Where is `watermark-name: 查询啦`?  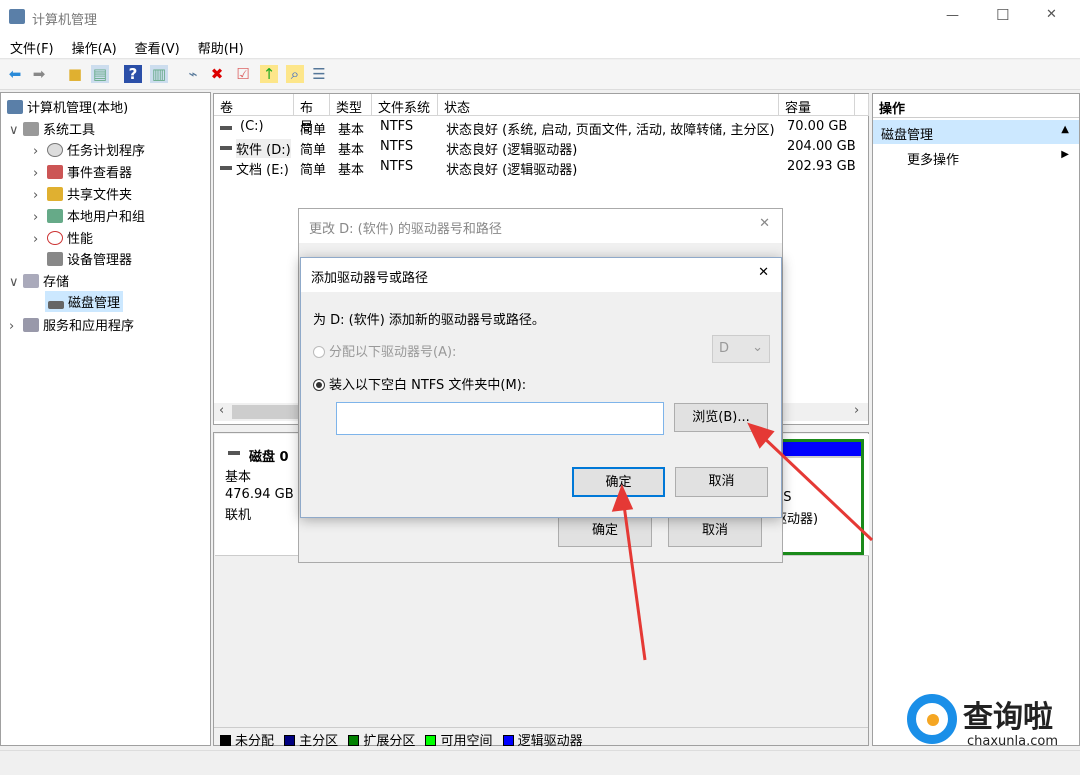 watermark-name: 查询啦 is located at coordinates (1008, 717).